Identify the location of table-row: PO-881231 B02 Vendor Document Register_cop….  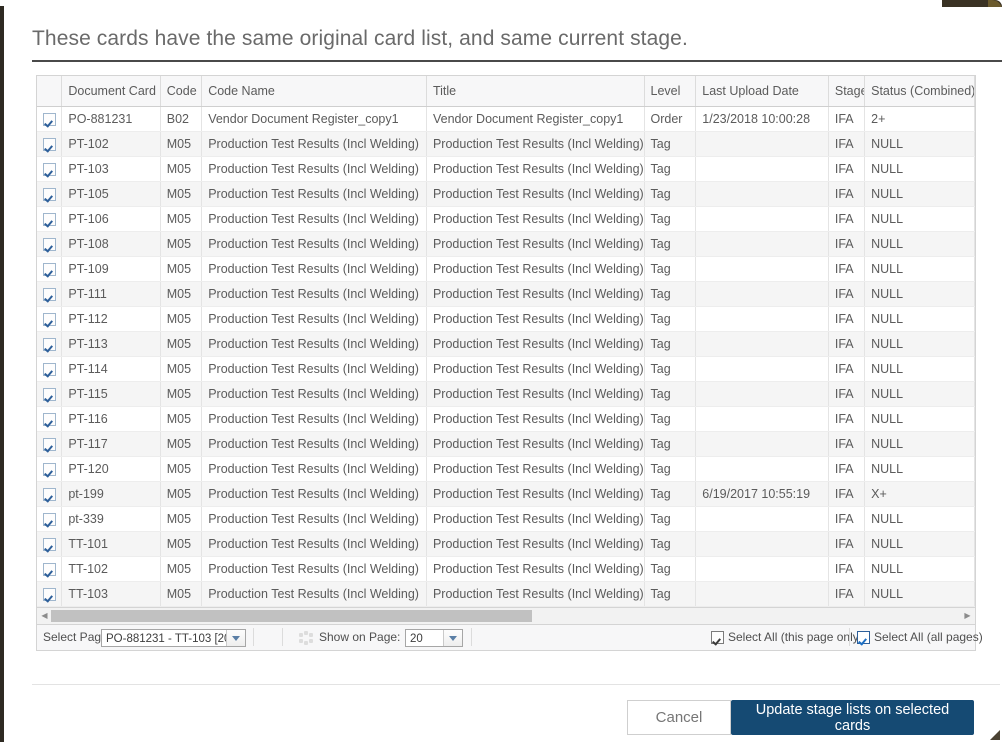
(506, 119).